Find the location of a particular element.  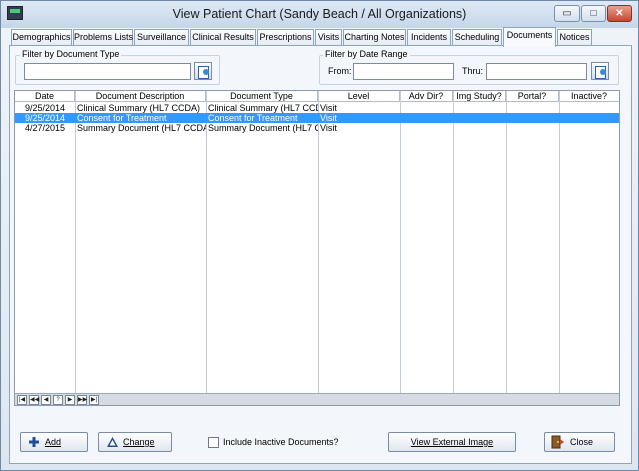

col-header-level: Level is located at coordinates (359, 96).